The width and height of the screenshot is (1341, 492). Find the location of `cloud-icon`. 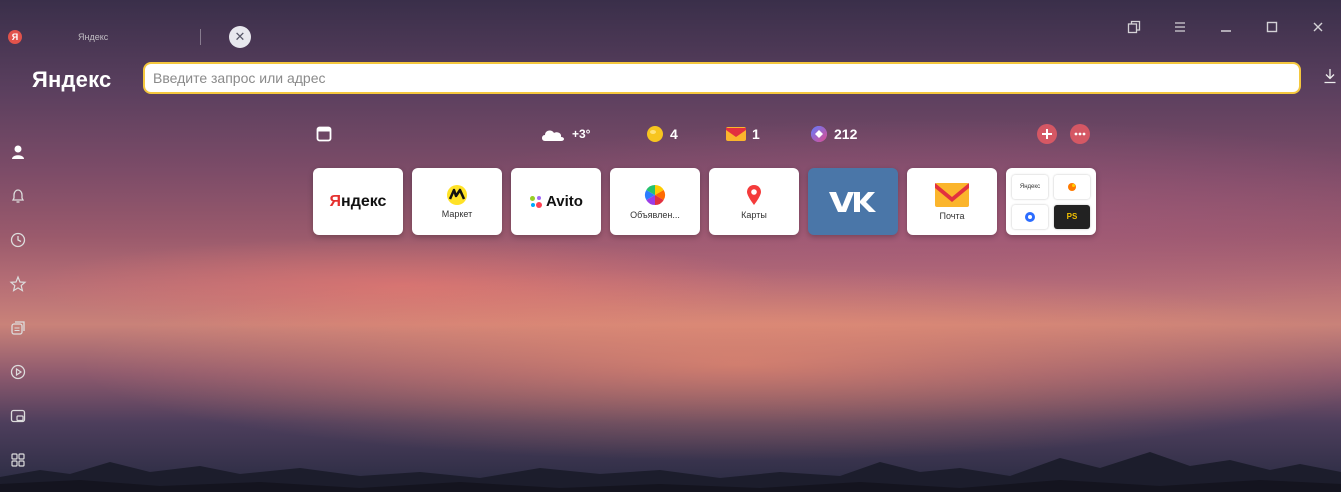

cloud-icon is located at coordinates (553, 135).